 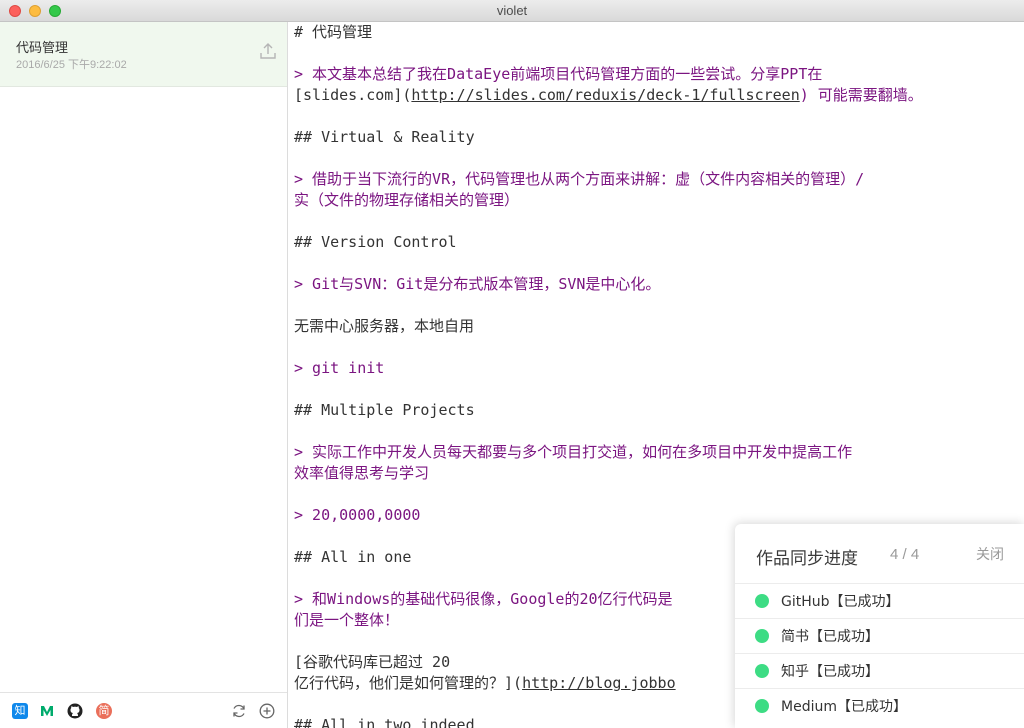 What do you see at coordinates (362, 473) in the screenshot?
I see `editor-line: 效率值得思考与学习` at bounding box center [362, 473].